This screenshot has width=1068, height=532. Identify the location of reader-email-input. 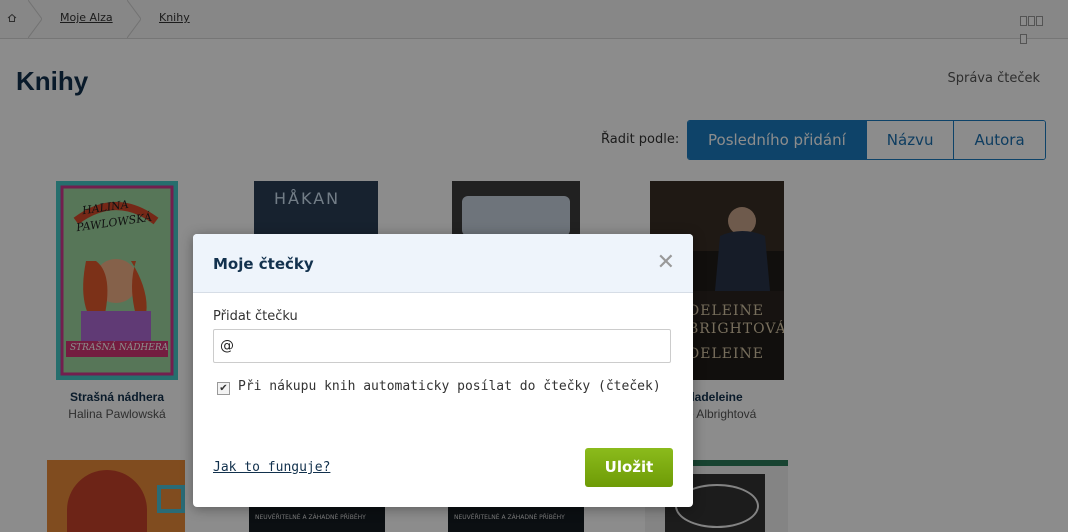
(442, 346).